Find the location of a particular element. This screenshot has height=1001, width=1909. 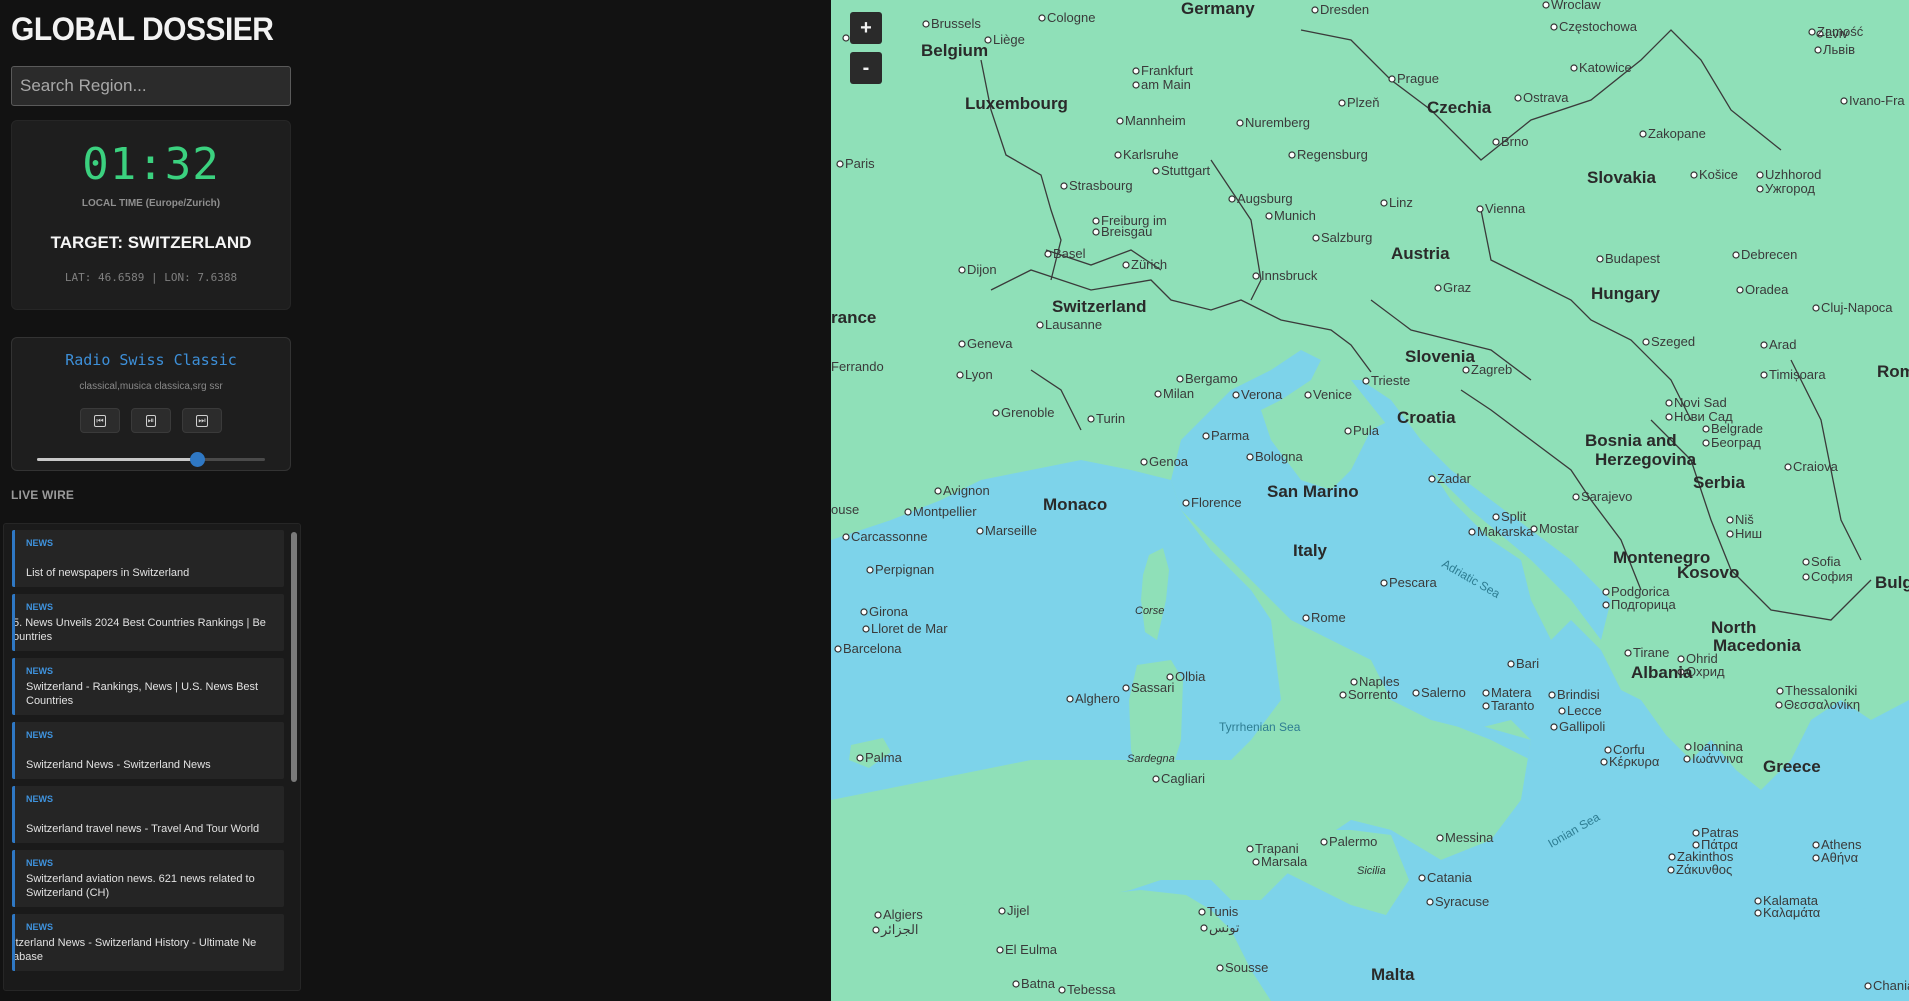

previous-icon: ⏮ is located at coordinates (100, 420).